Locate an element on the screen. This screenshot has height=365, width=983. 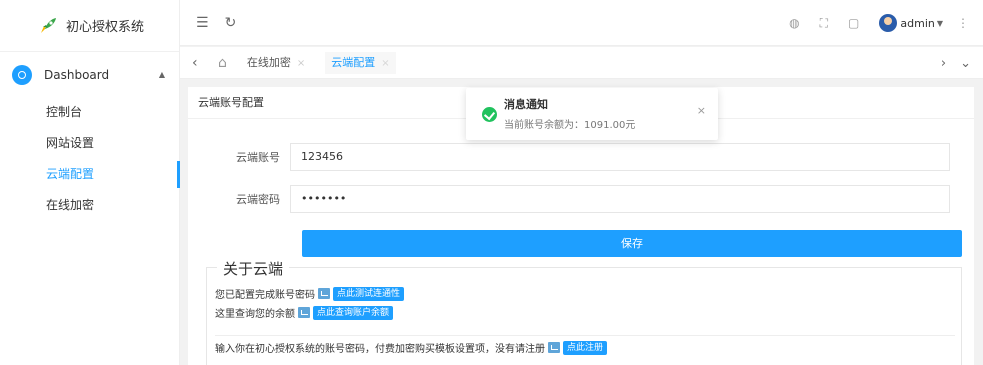
globe-icon: ◍ is located at coordinates (794, 23).